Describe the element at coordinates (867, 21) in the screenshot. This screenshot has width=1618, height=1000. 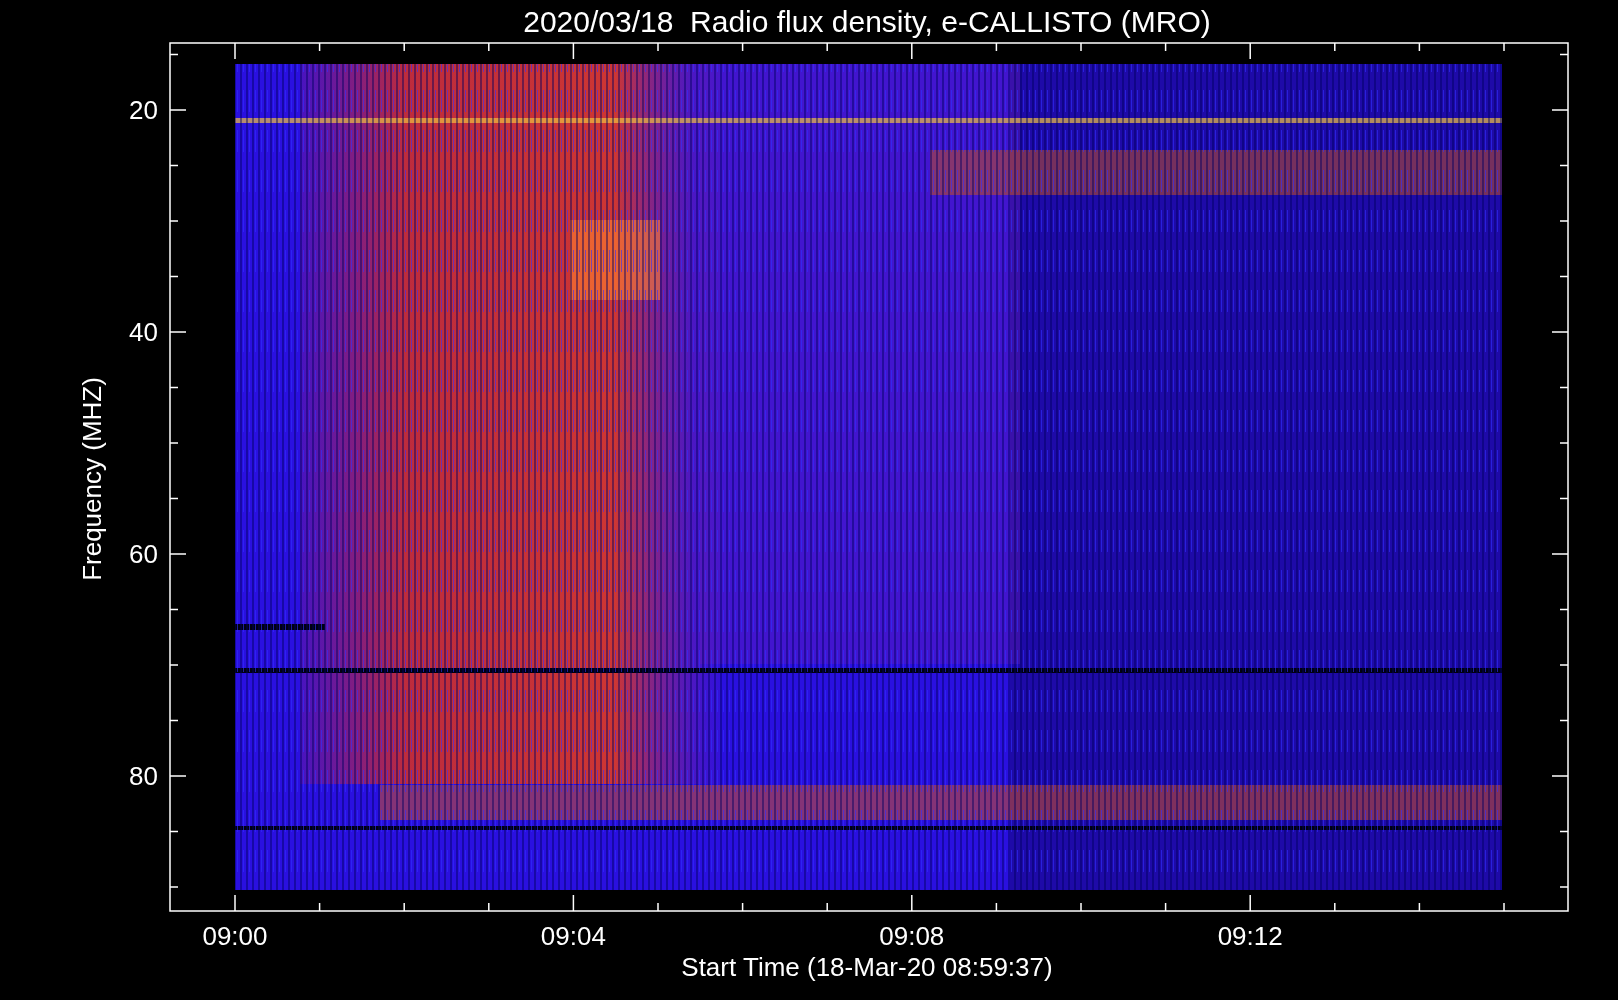
I see `chart-title: 2020/03/18 Radio flux density, e-CALLISTO (MRO)` at that location.